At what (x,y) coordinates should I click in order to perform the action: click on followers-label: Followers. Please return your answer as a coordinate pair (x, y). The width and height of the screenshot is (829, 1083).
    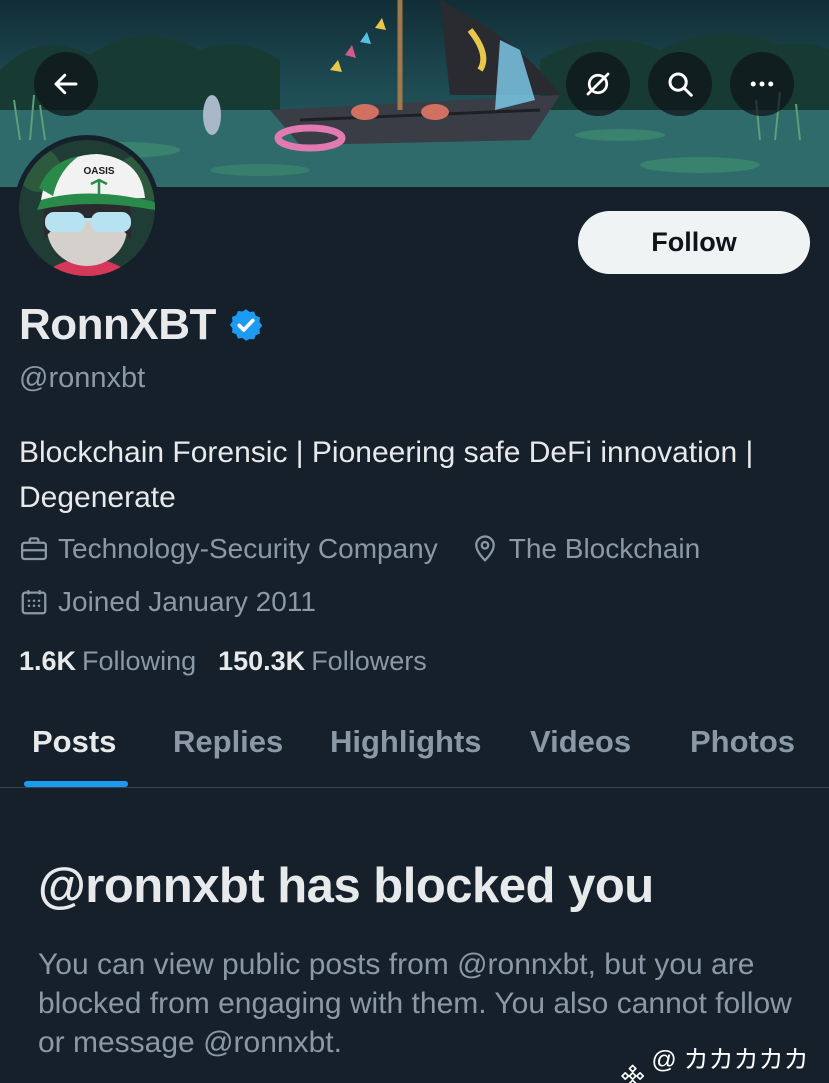
    Looking at the image, I should click on (369, 661).